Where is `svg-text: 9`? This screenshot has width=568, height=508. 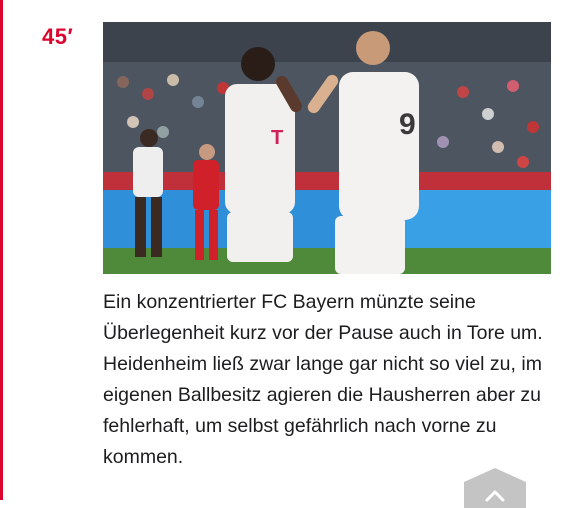 svg-text: 9 is located at coordinates (407, 124).